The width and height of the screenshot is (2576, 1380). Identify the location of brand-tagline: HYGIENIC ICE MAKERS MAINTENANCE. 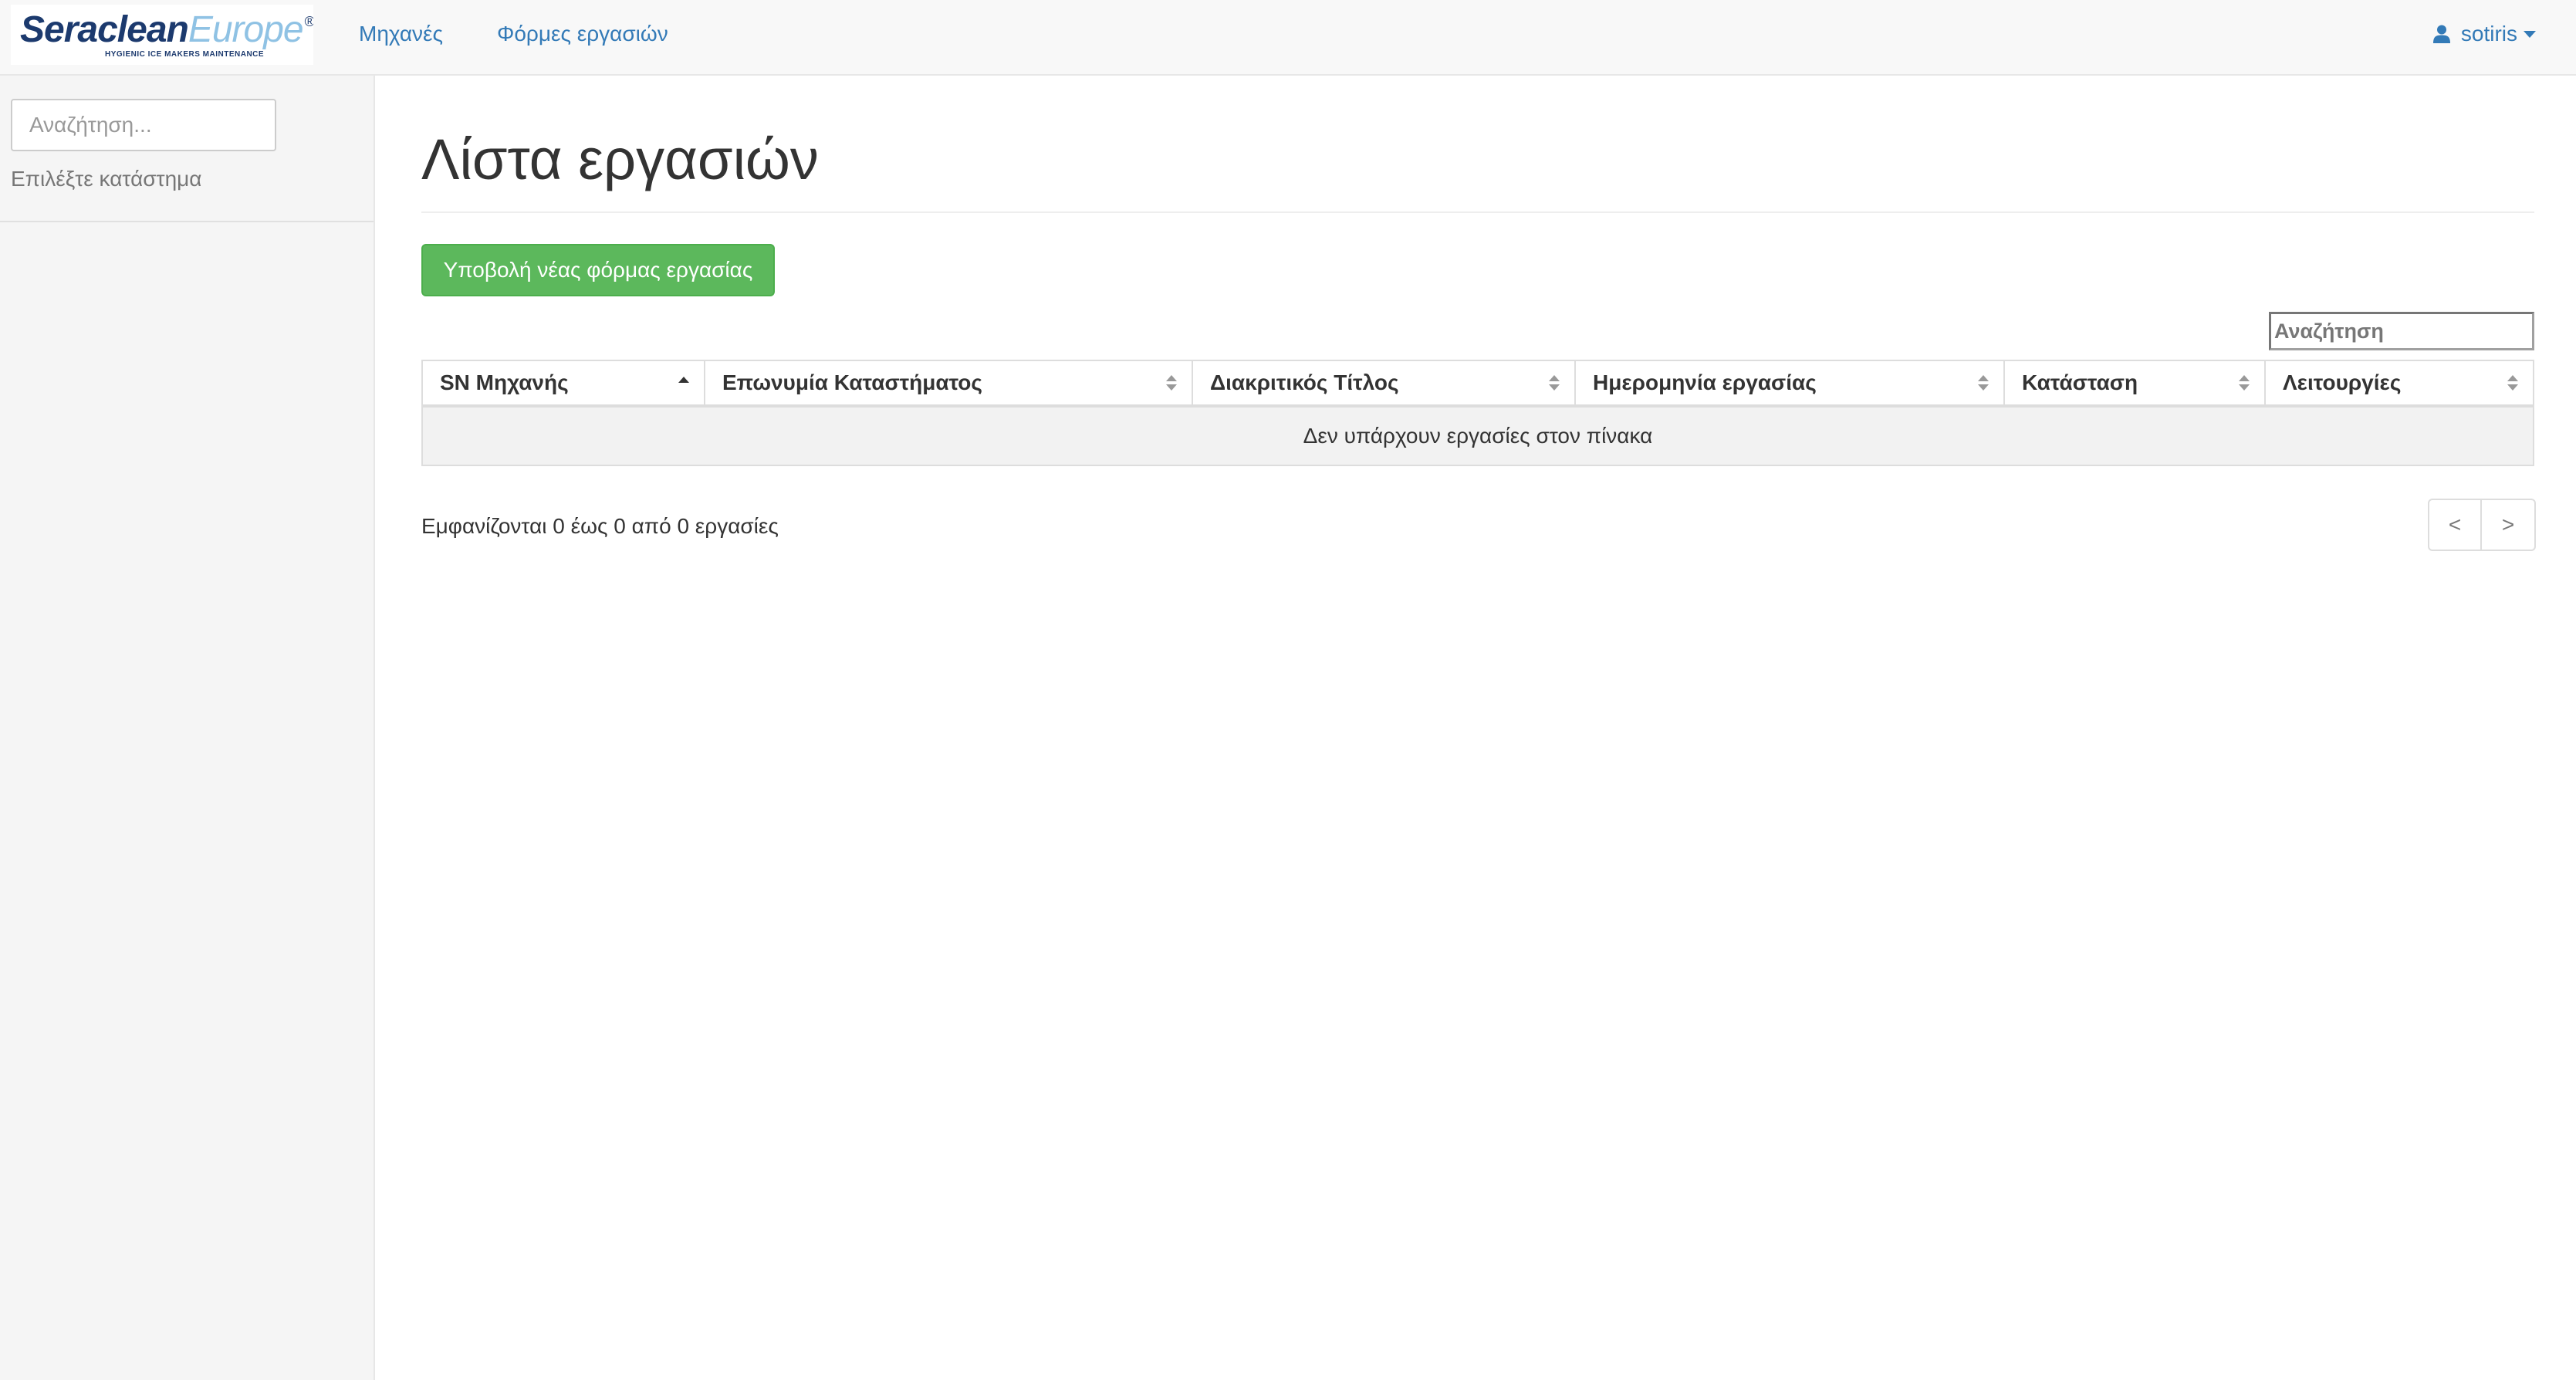
(185, 54).